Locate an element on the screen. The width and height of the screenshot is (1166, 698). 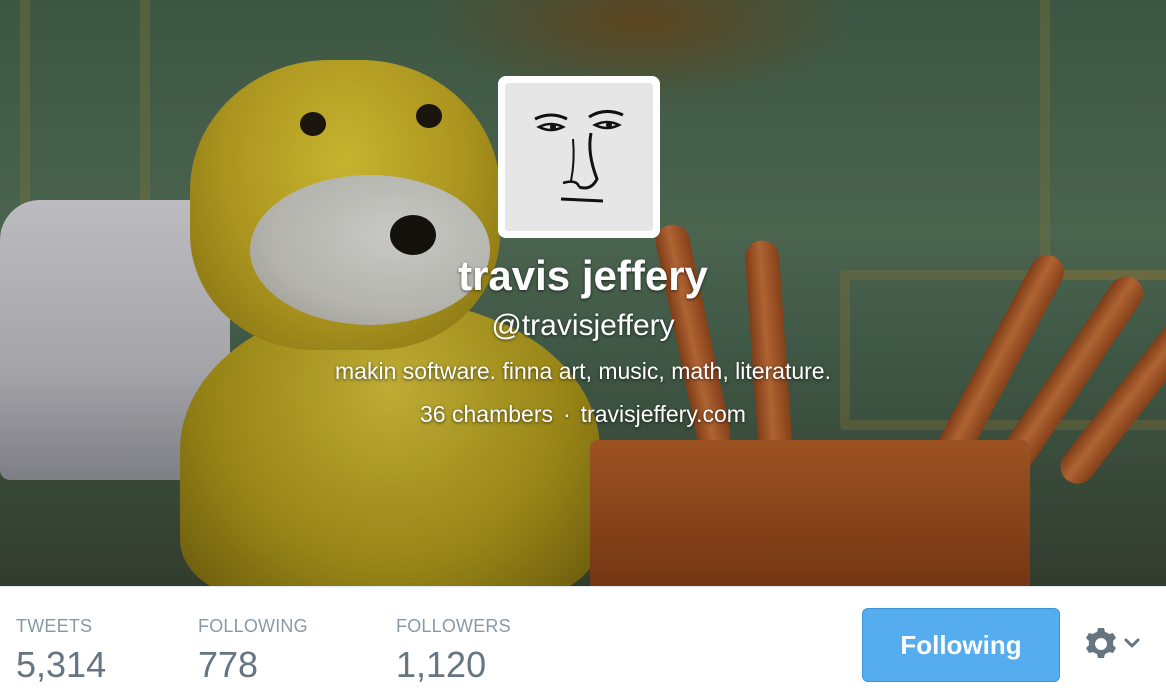
stat-label: FOLLOWING is located at coordinates (253, 626).